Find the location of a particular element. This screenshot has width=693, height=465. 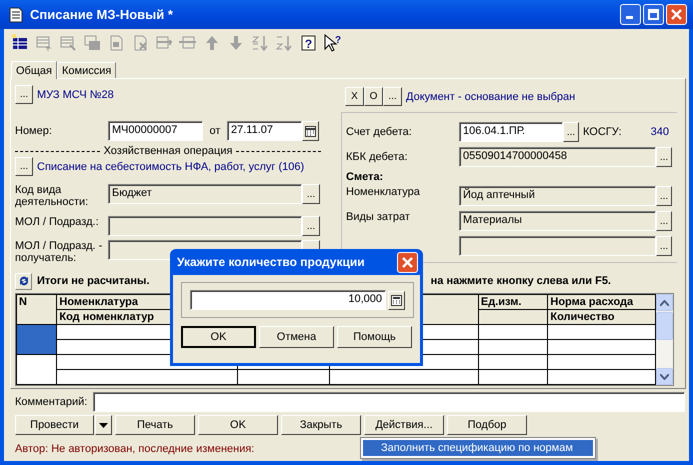

field-label: от is located at coordinates (215, 131).